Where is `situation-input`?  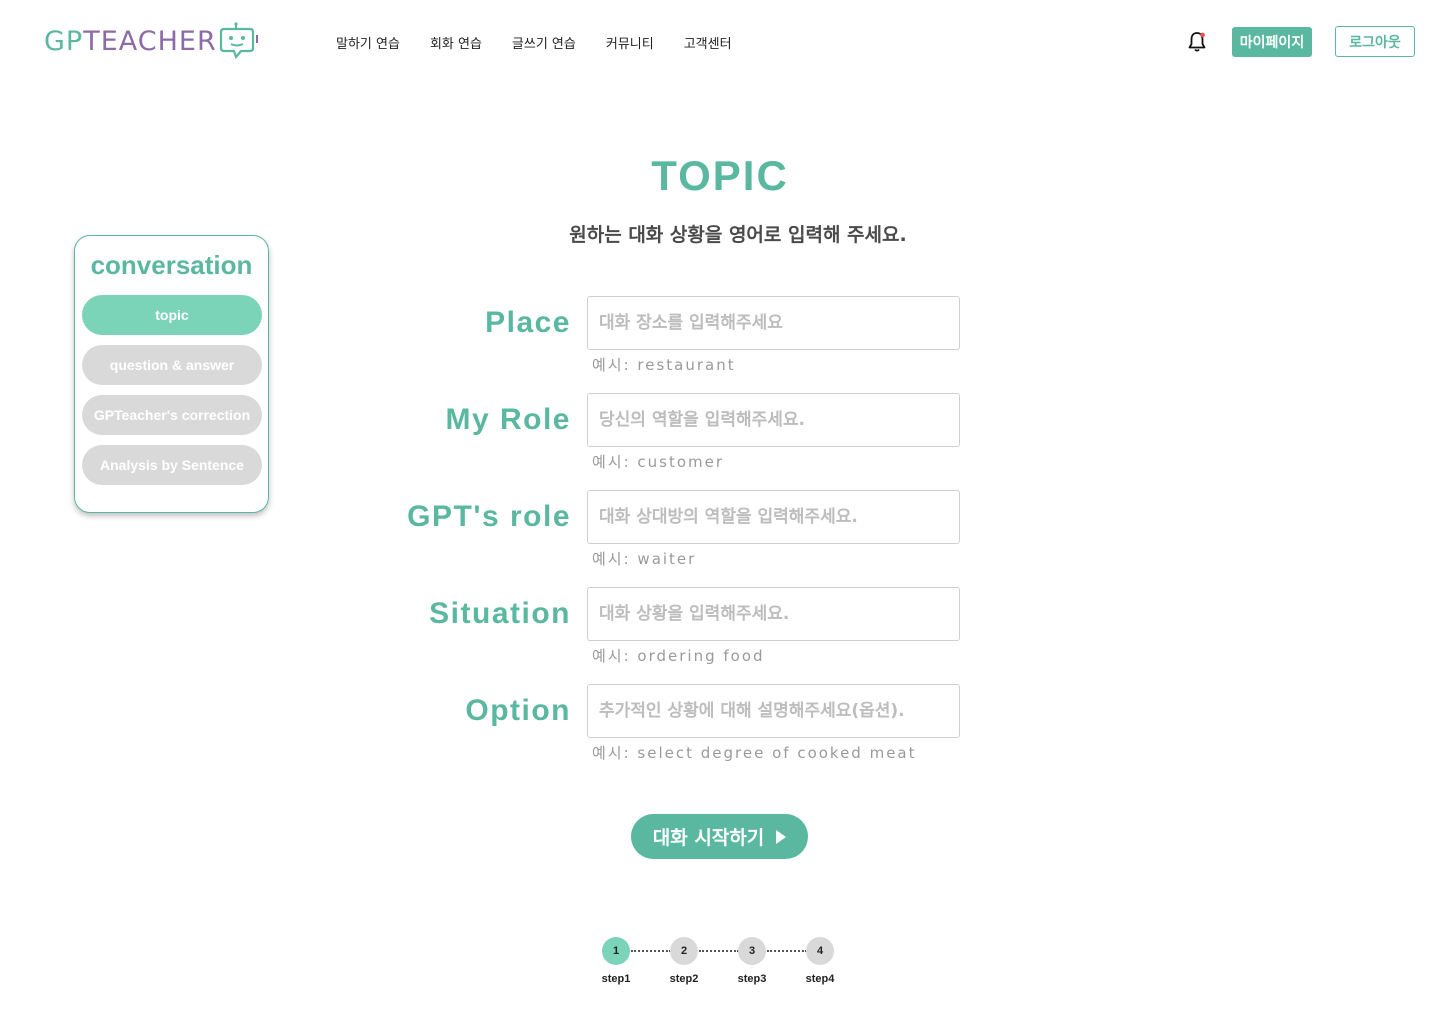 situation-input is located at coordinates (773, 614).